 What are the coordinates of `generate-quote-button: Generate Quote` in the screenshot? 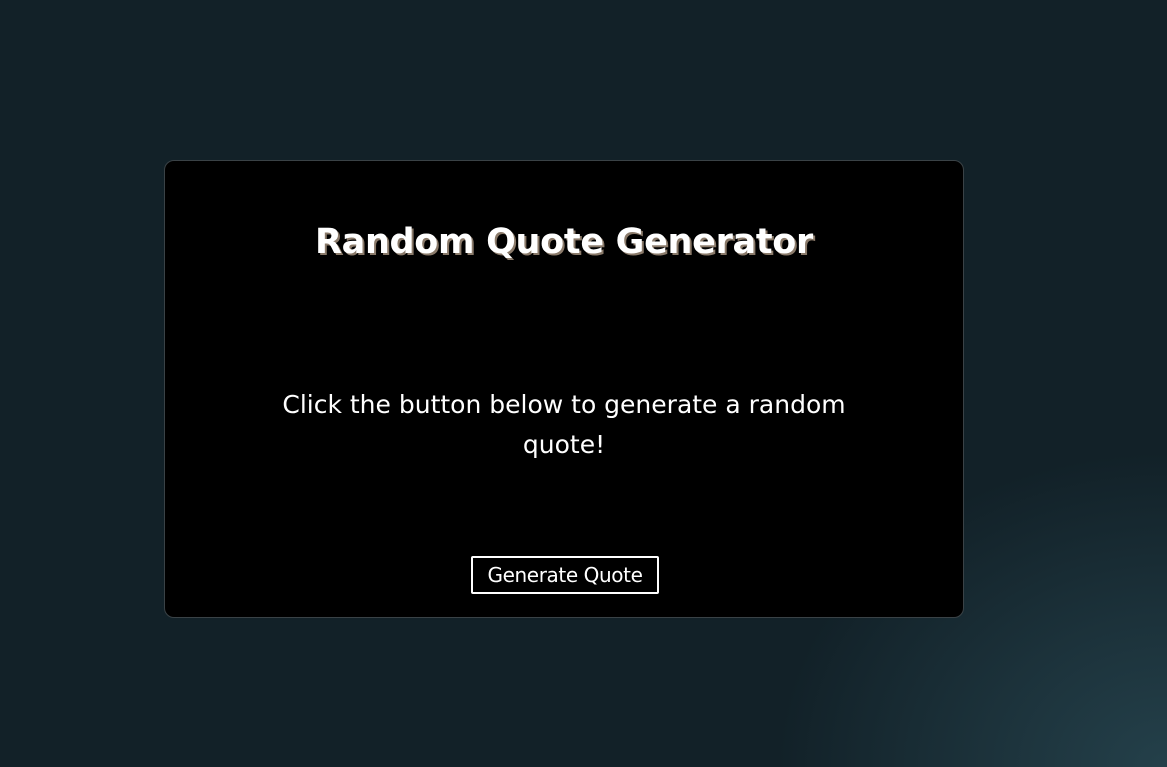 It's located at (565, 575).